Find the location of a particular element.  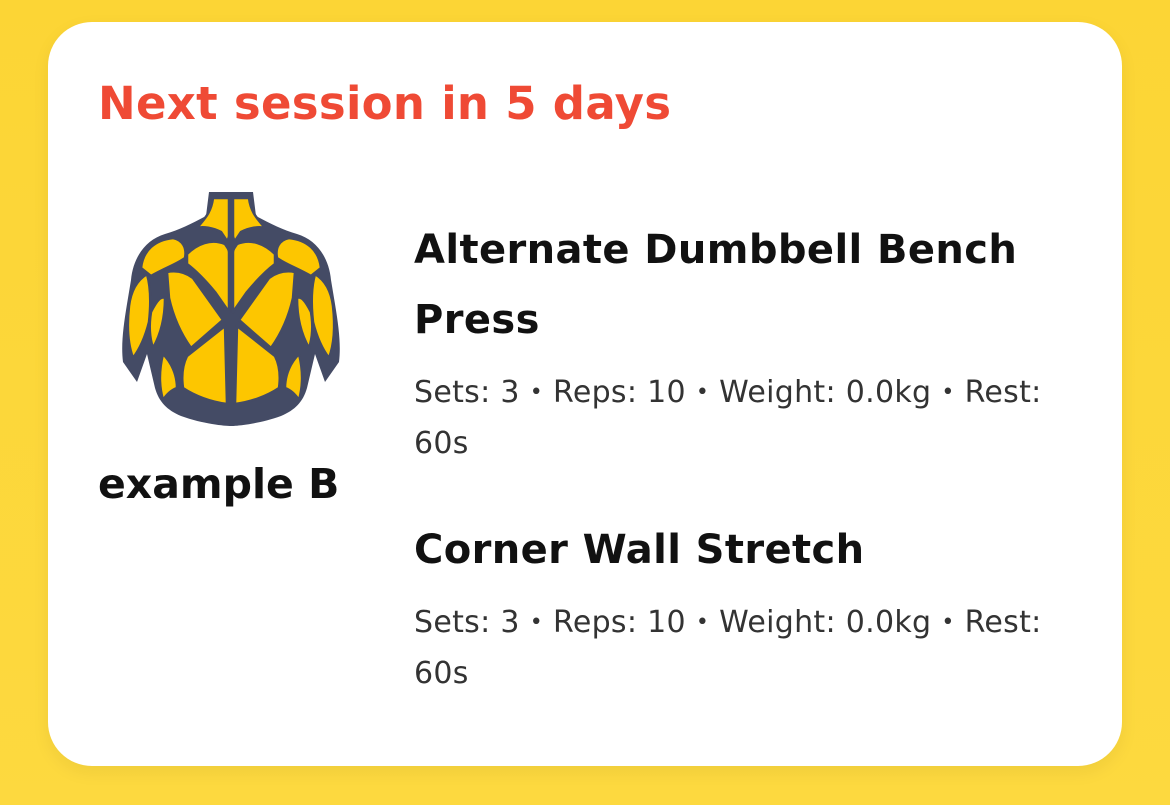

upper-body-back-muscles-icon is located at coordinates (231, 309).